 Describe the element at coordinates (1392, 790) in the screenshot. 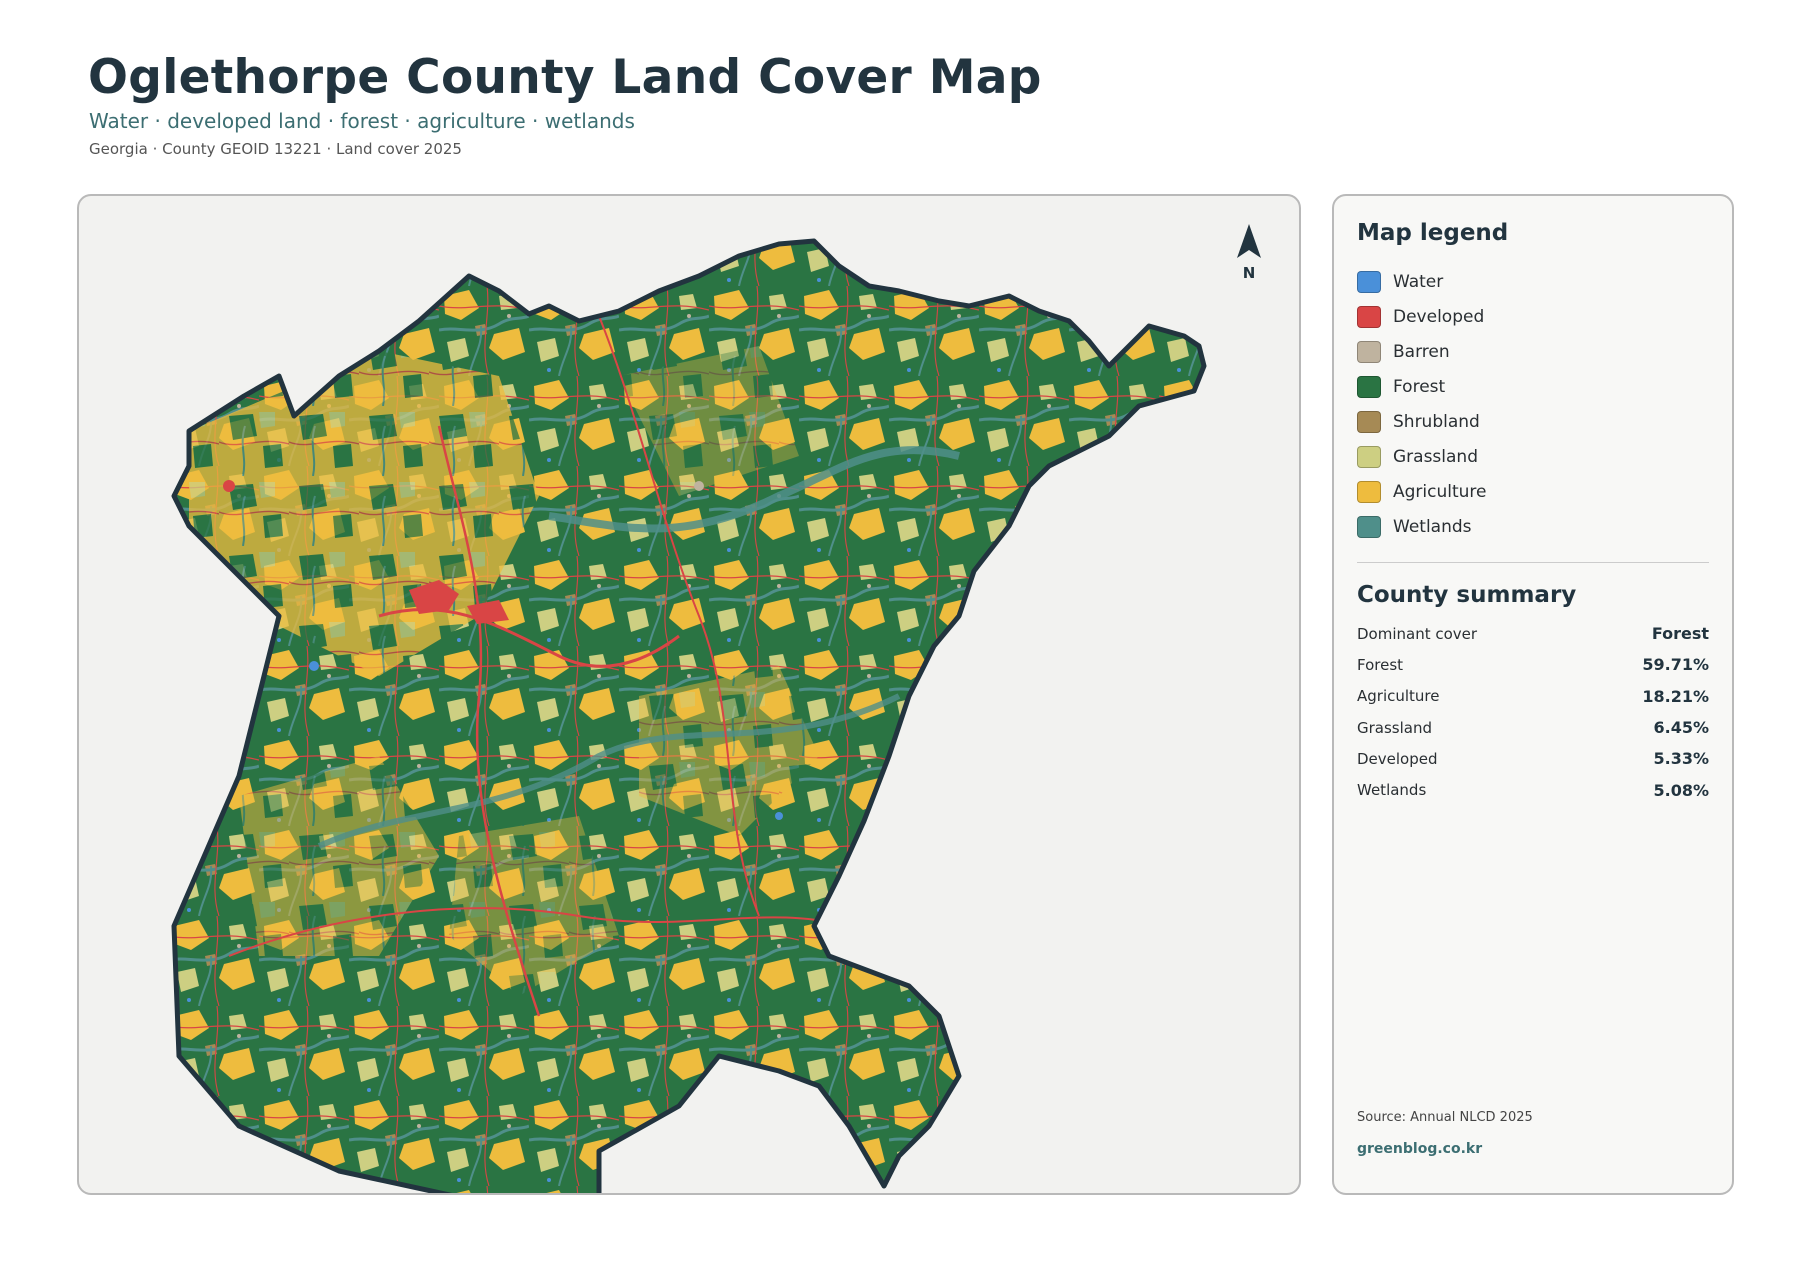

I see `summary-key: Wetlands` at that location.